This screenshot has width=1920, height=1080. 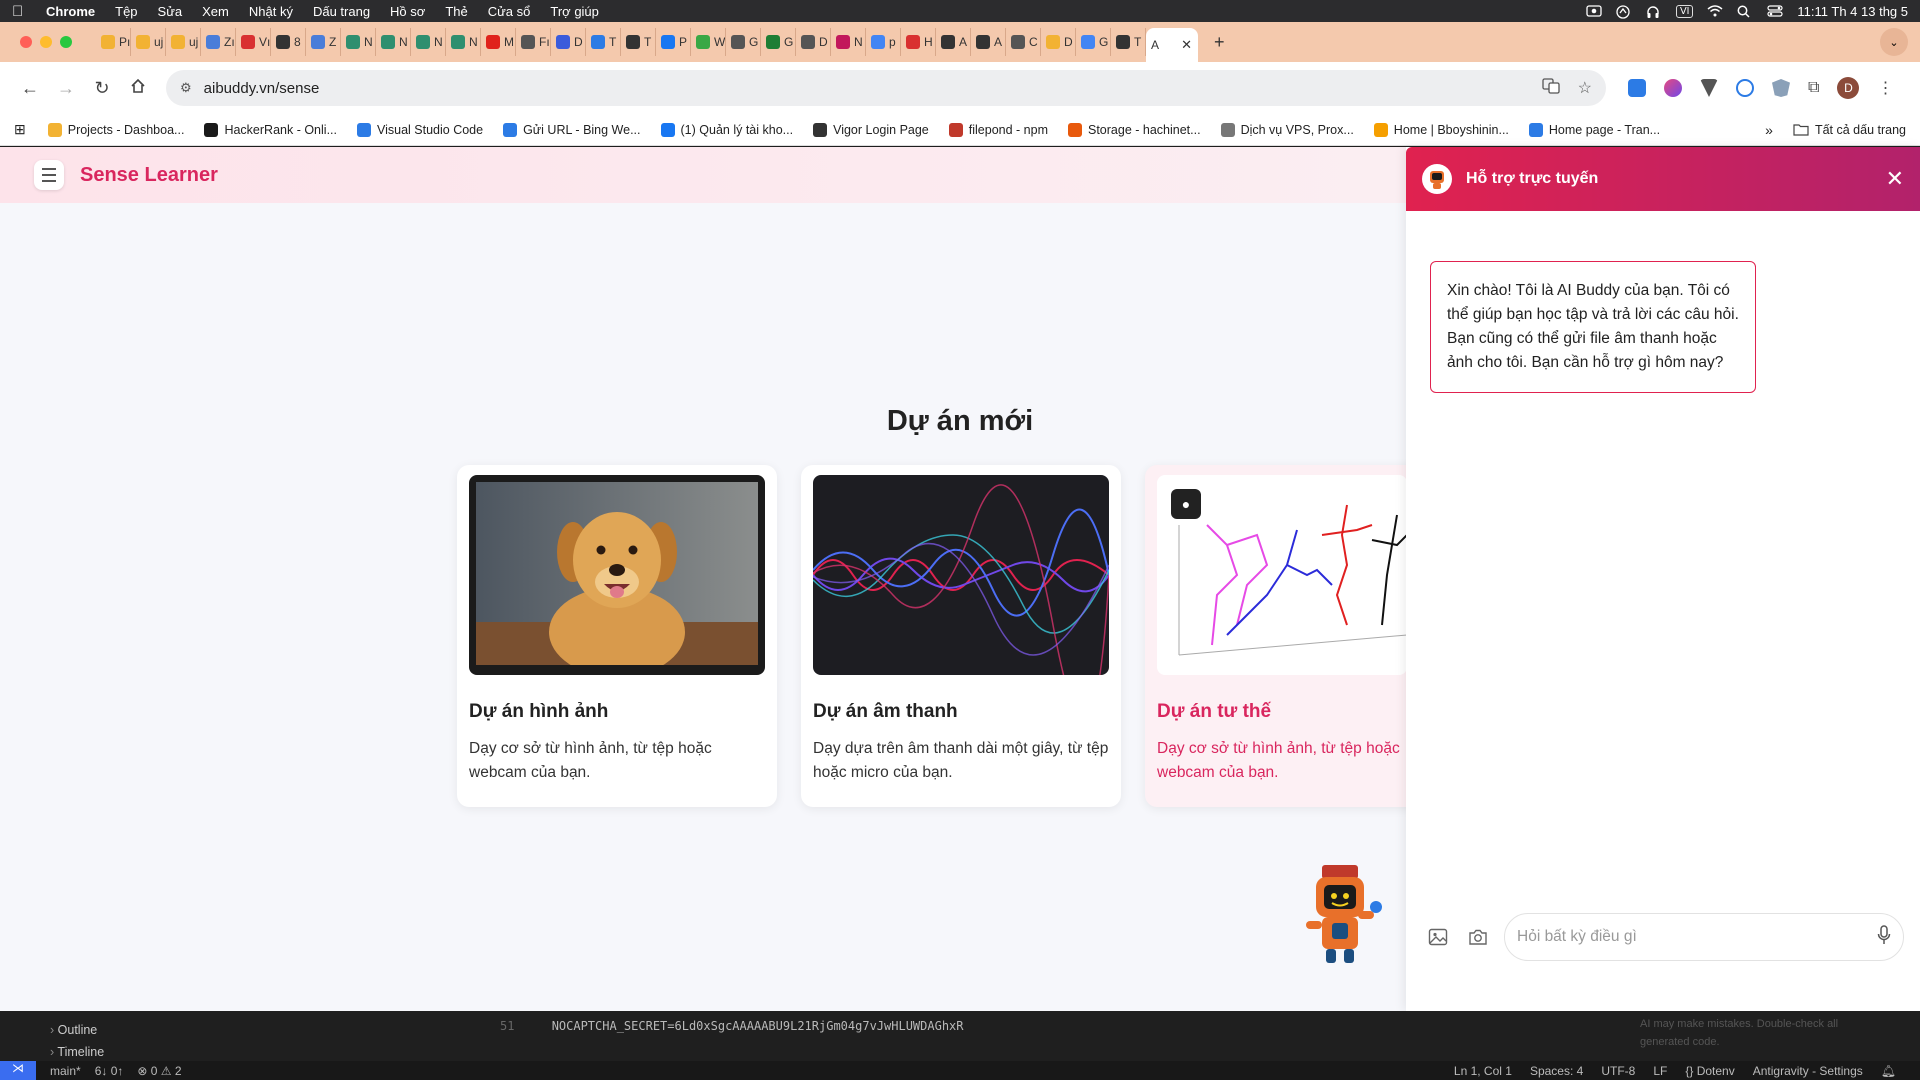 I want to click on bookmark-item: Vigor Login Page, so click(x=871, y=129).